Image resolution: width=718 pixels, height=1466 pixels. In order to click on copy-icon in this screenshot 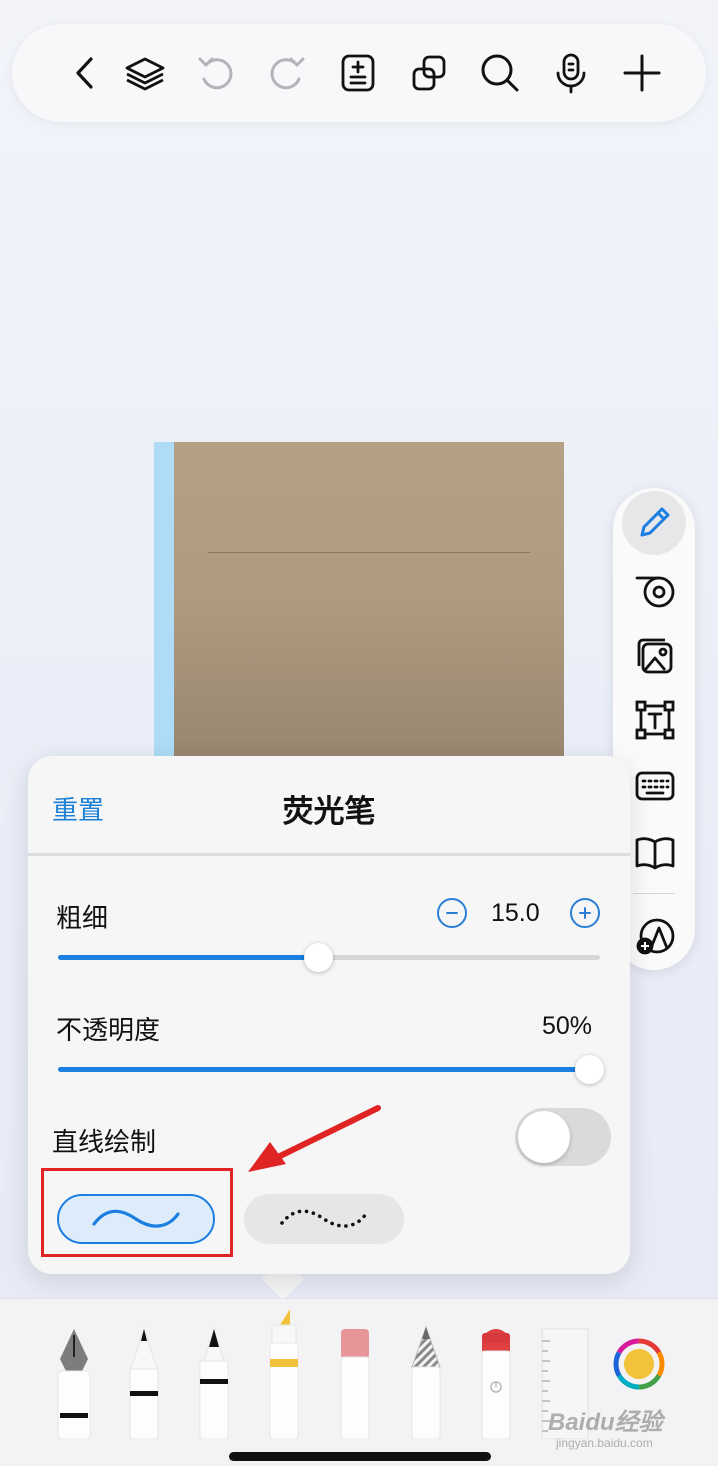, I will do `click(429, 73)`.